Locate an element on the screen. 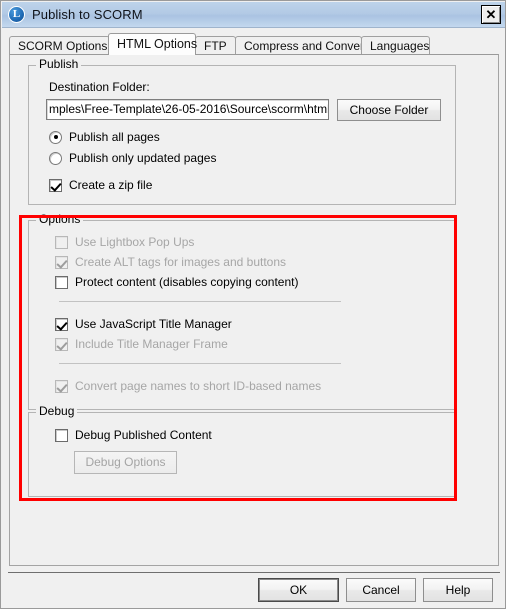 The image size is (506, 609). ok-button: OK is located at coordinates (298, 590).